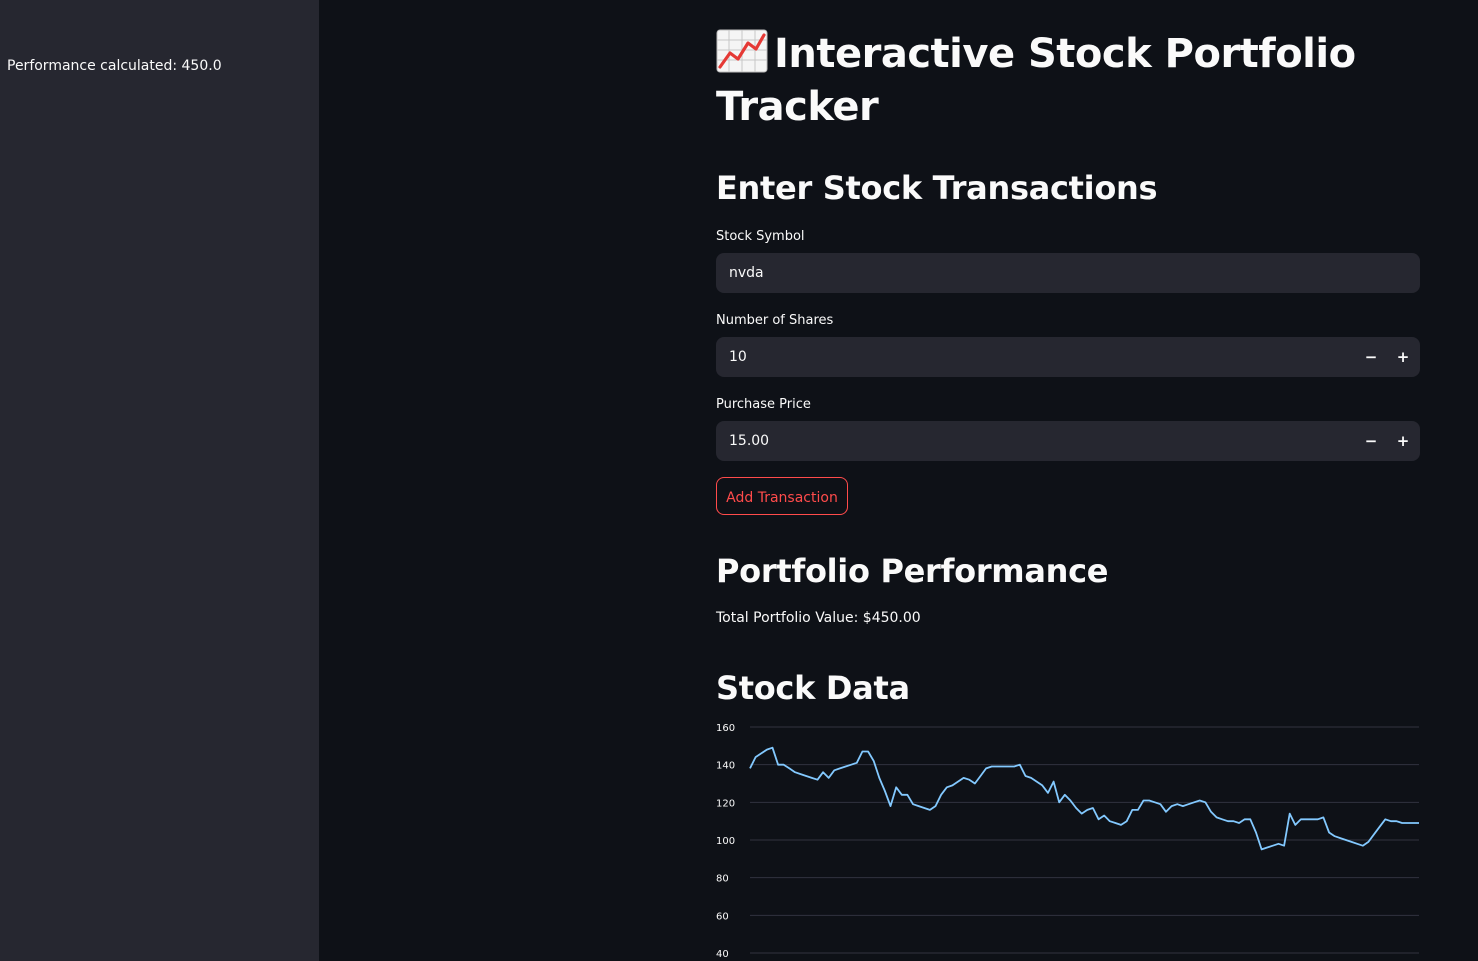 The width and height of the screenshot is (1478, 961). What do you see at coordinates (742, 51) in the screenshot?
I see `chart-increasing-icon` at bounding box center [742, 51].